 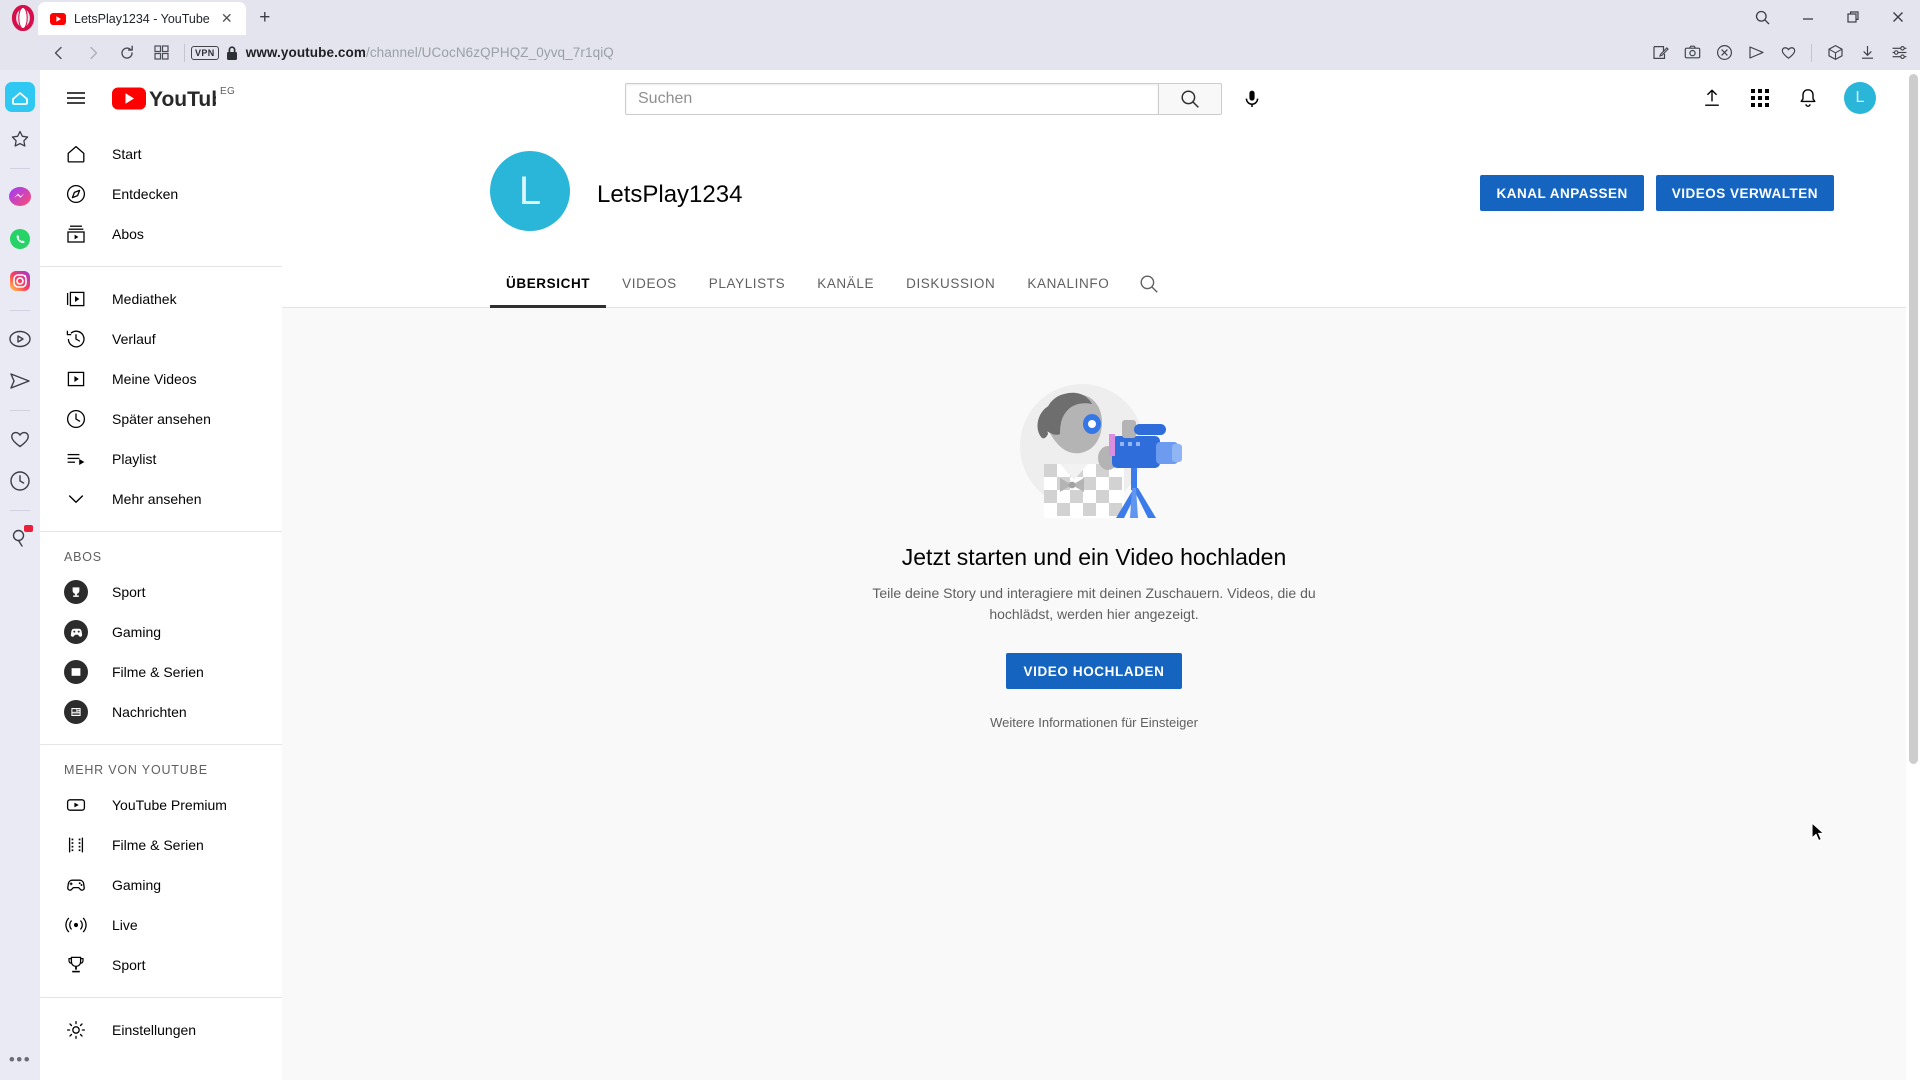 What do you see at coordinates (161, 885) in the screenshot?
I see `sidebar-item-gaming: Gaming` at bounding box center [161, 885].